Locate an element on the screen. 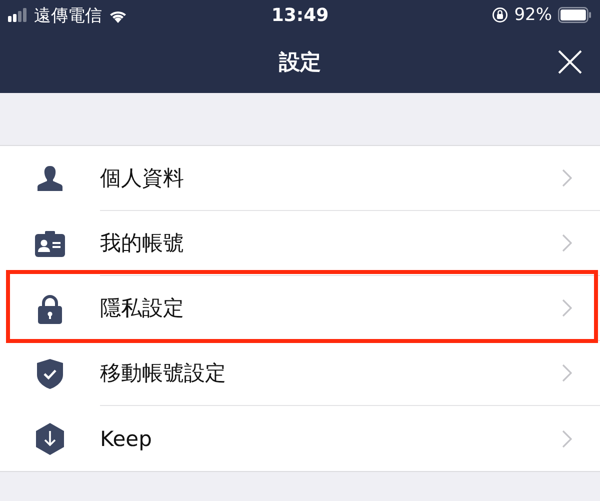  lock-icon is located at coordinates (50, 309).